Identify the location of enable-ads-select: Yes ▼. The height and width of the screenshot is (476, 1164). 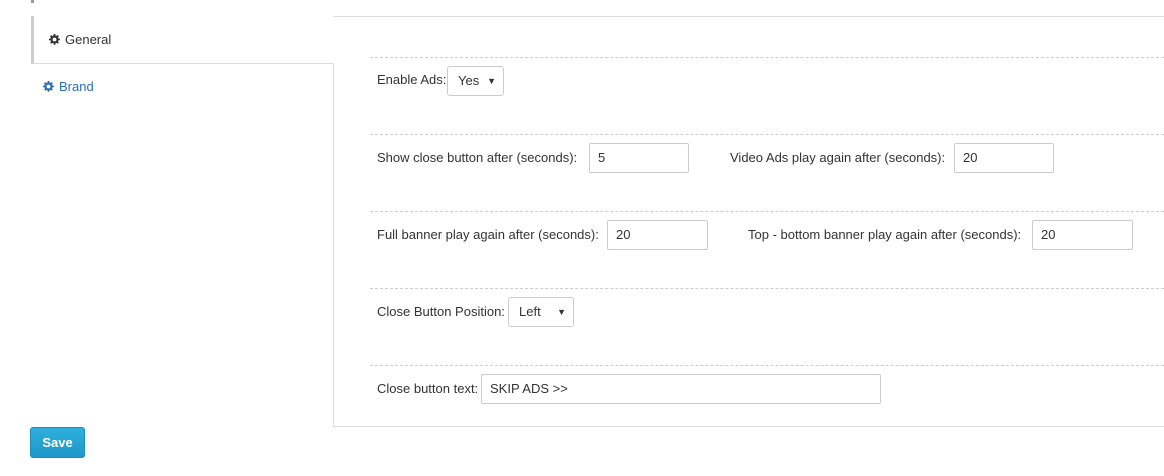
(475, 81).